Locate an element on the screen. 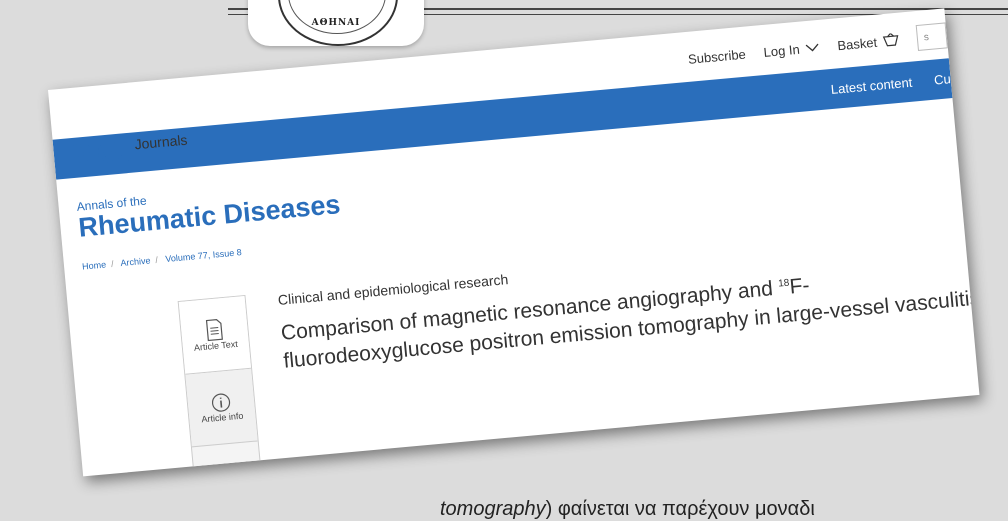 The height and width of the screenshot is (521, 1008). breadcrumb-volume: Volume 77, Issue 8 is located at coordinates (203, 255).